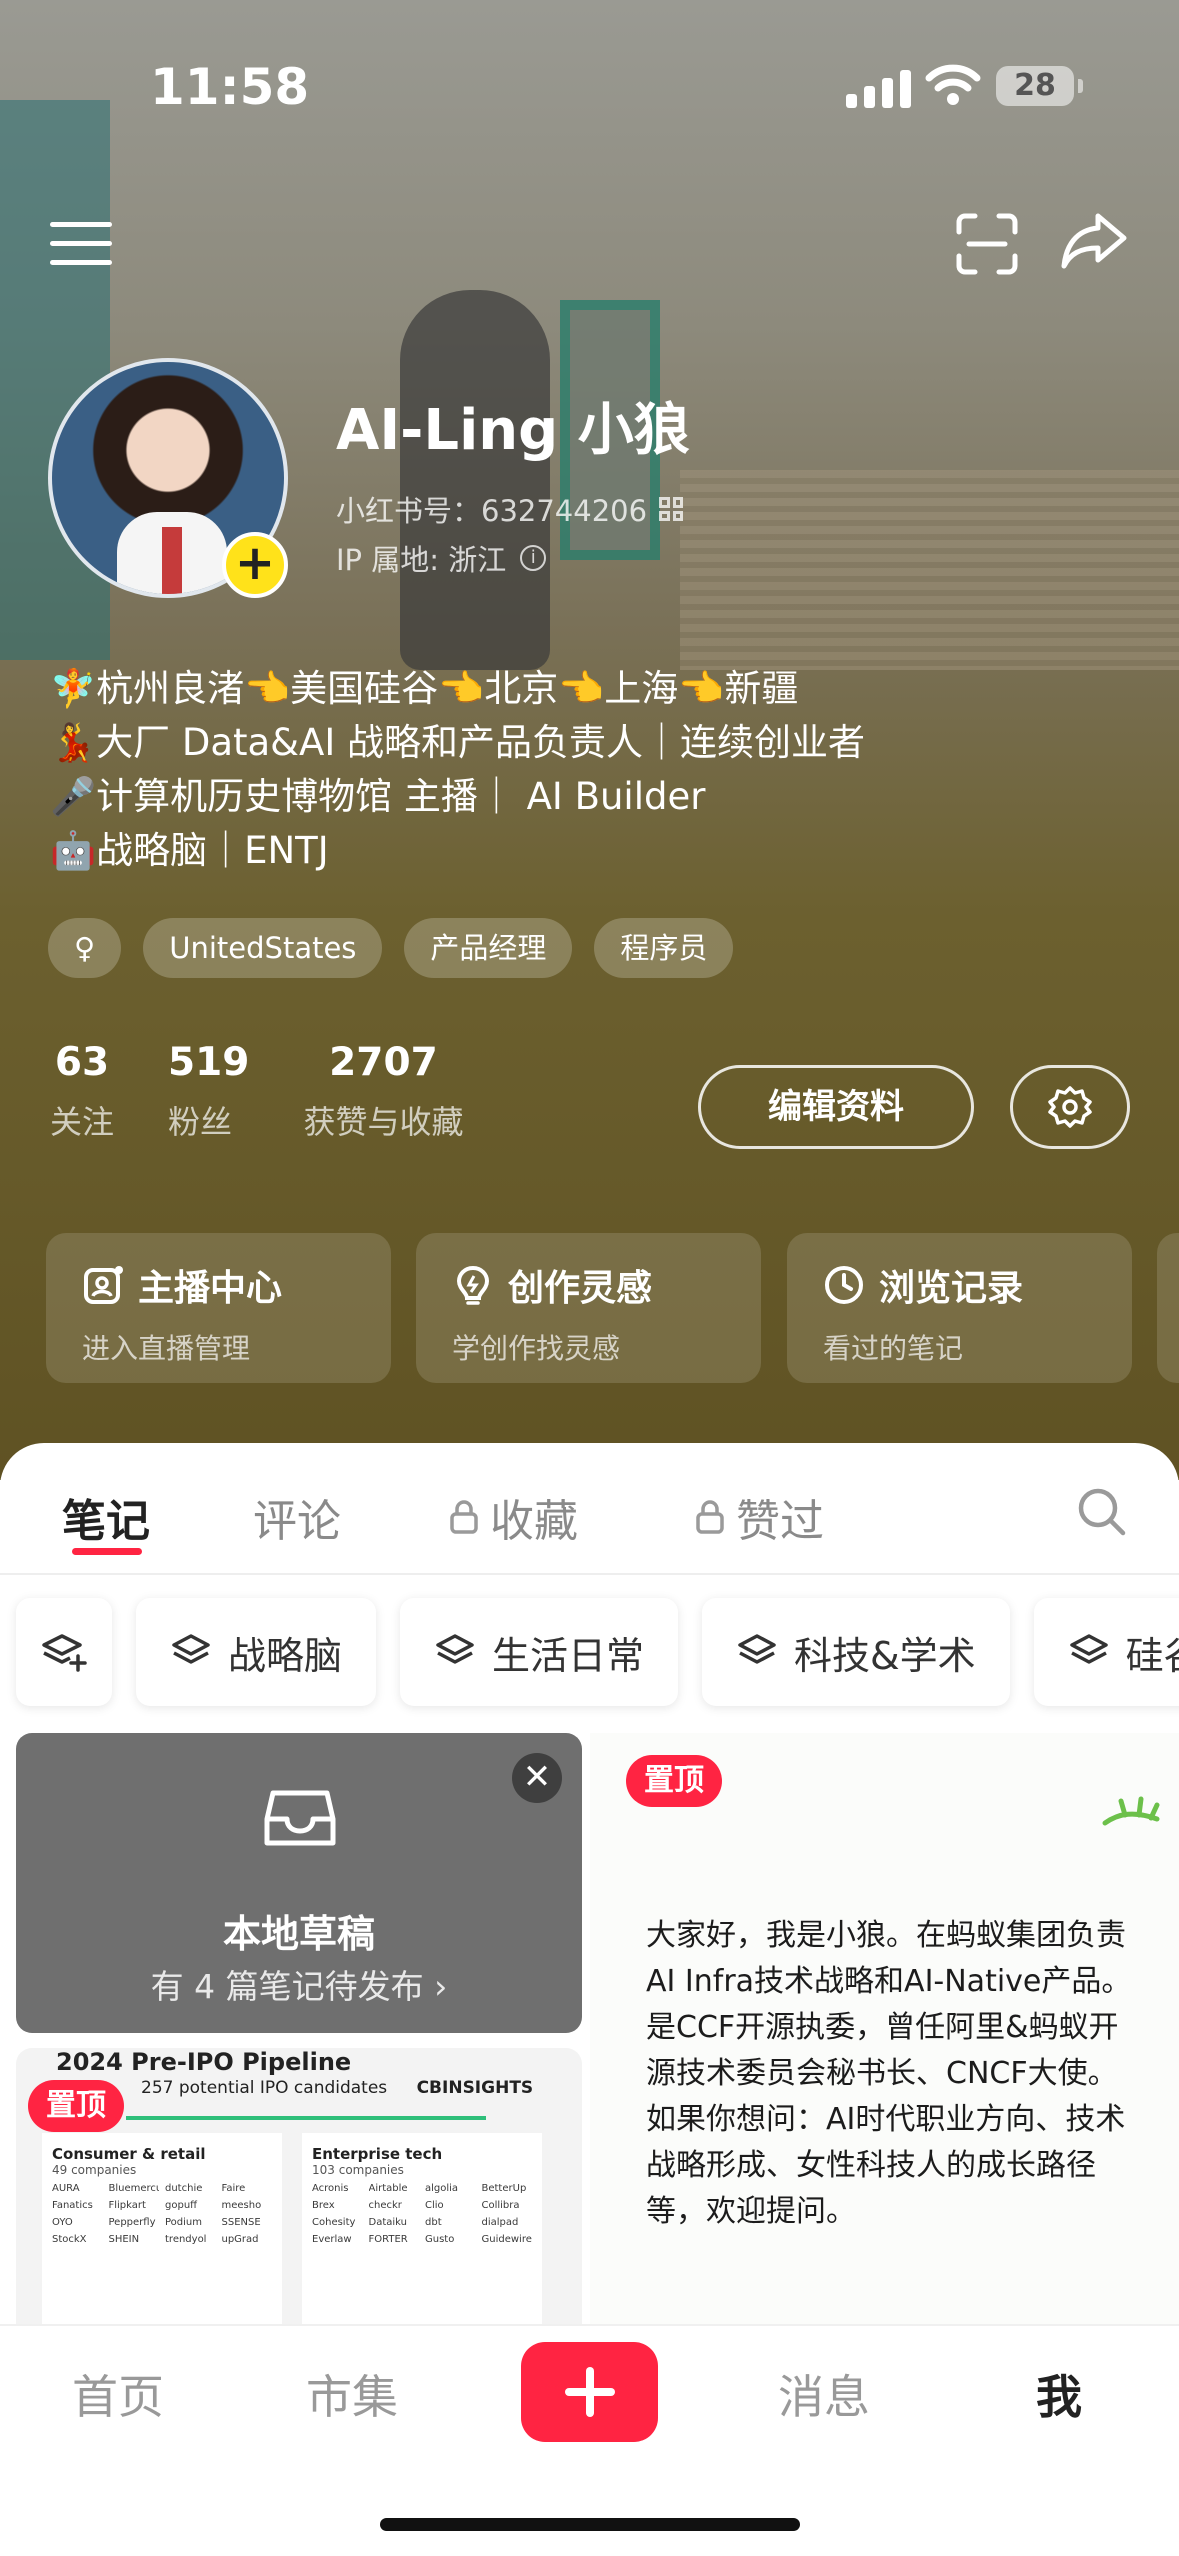 The image size is (1179, 2556). I want to click on quick-link-title: 浏览记录, so click(951, 1288).